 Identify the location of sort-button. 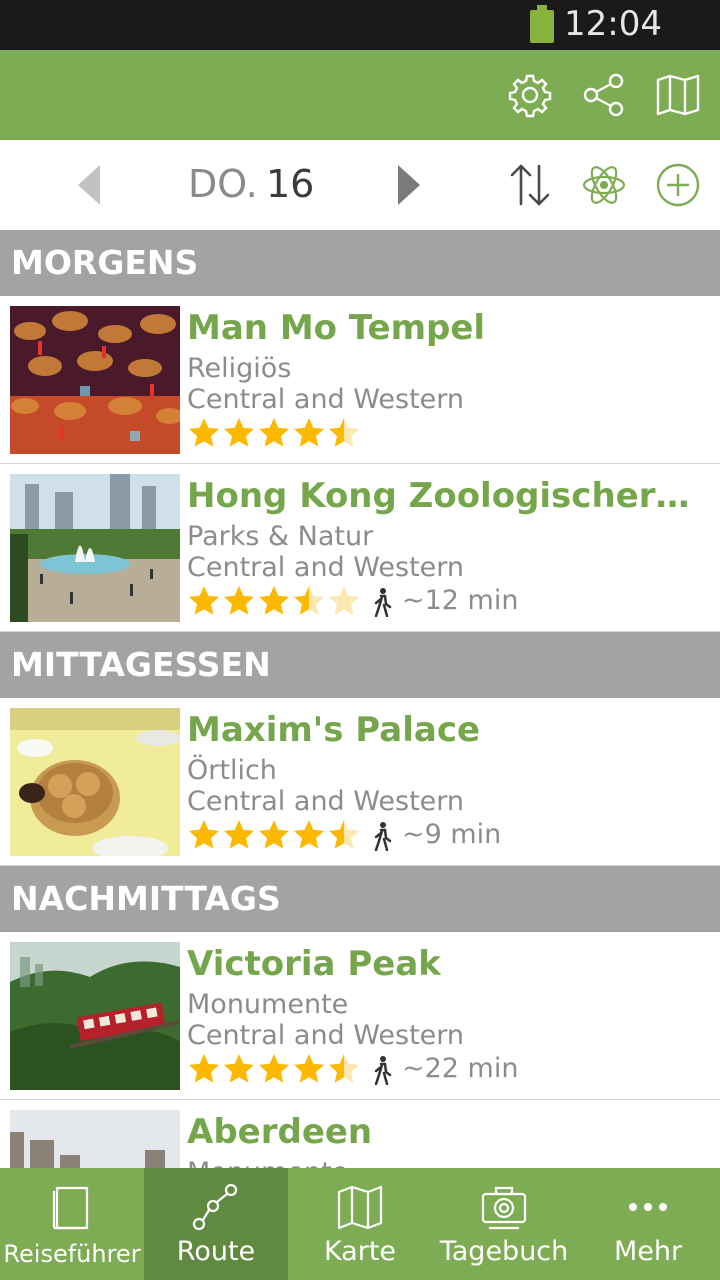
(530, 185).